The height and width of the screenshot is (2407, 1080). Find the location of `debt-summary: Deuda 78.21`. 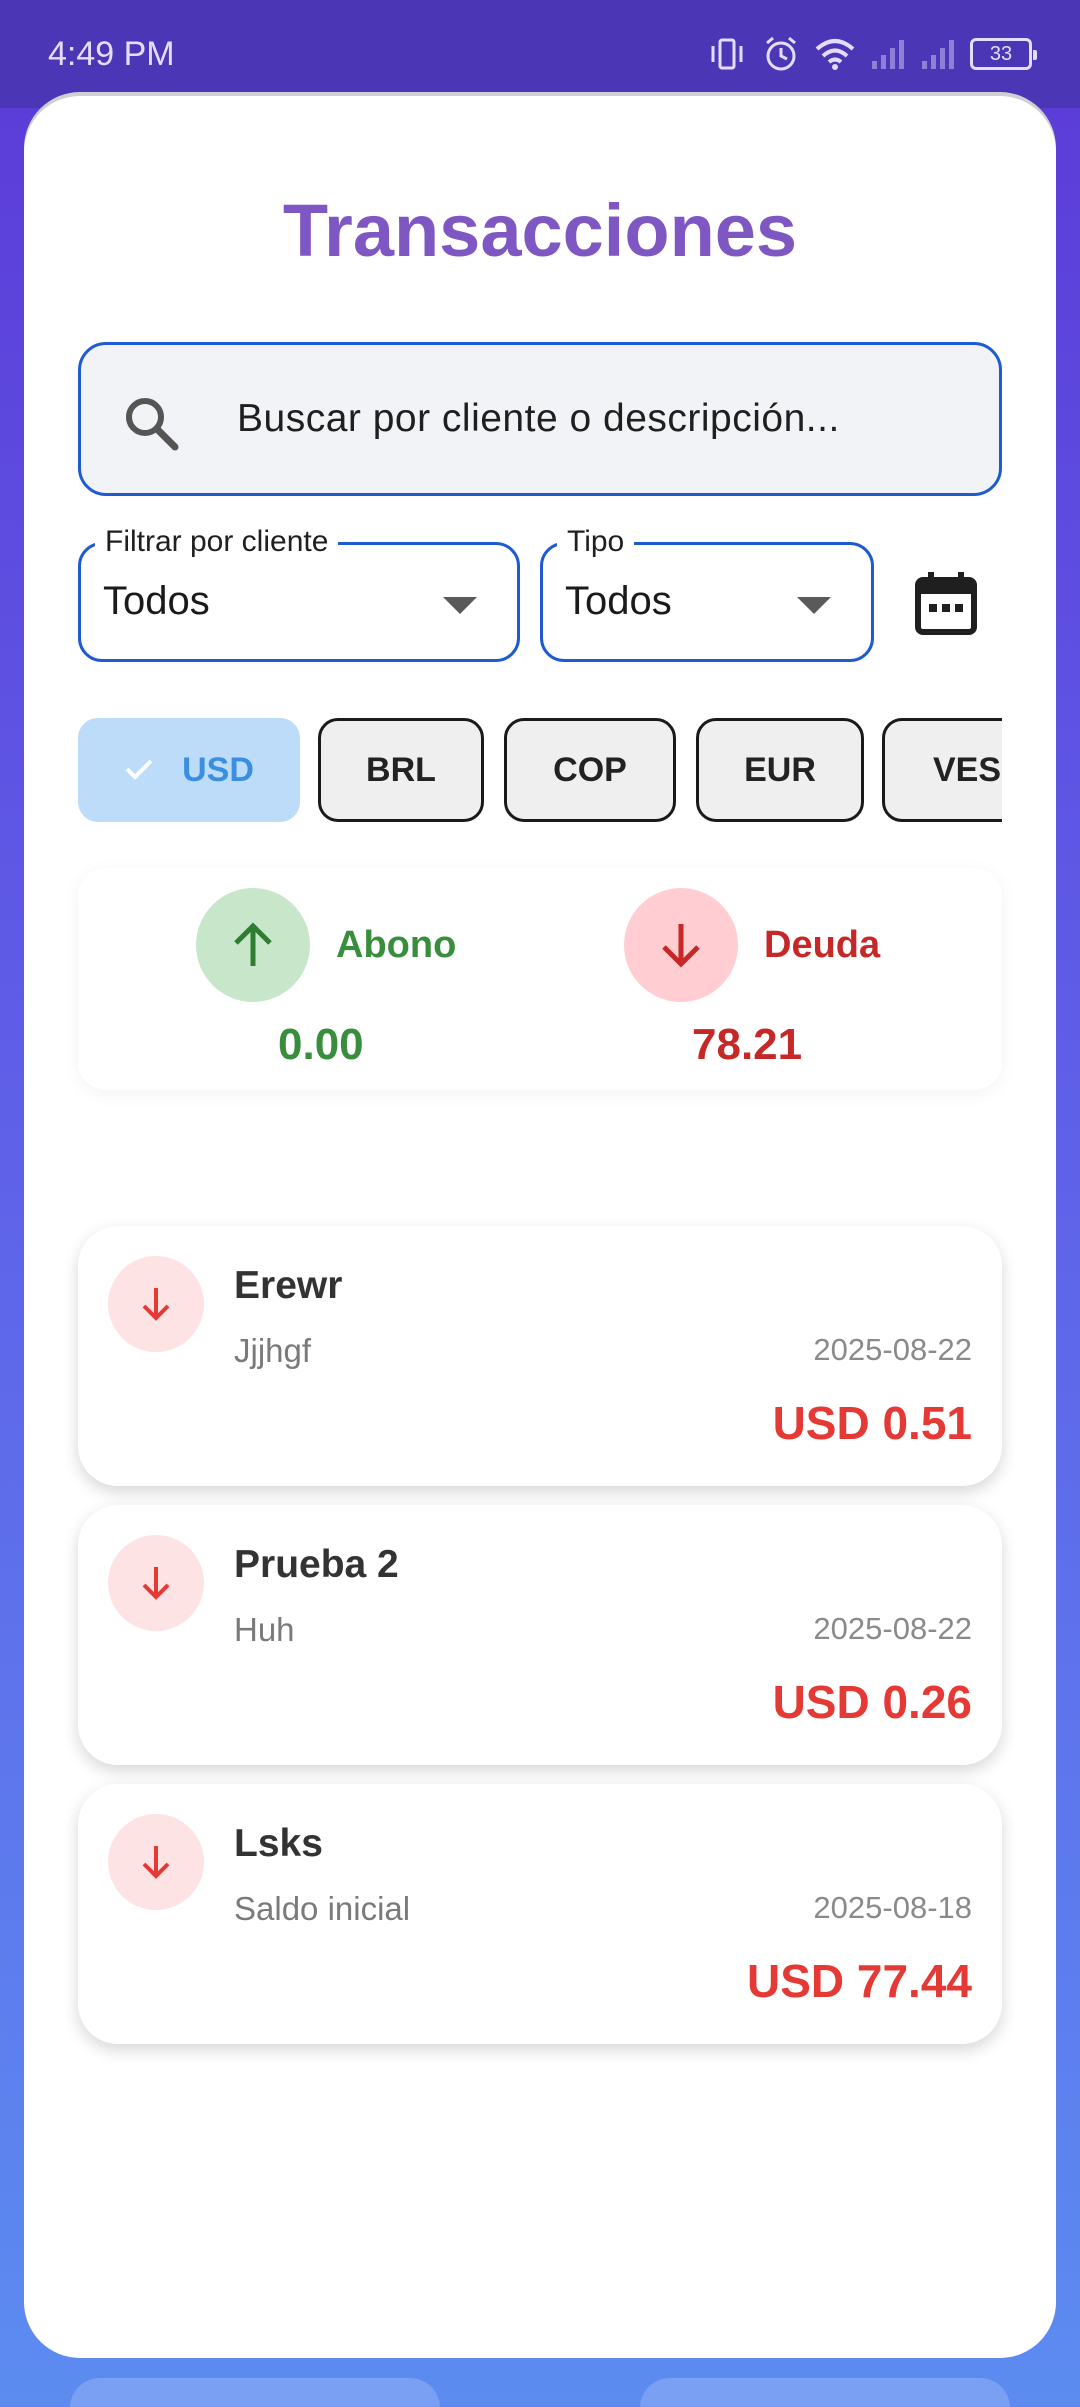

debt-summary: Deuda 78.21 is located at coordinates (834, 978).